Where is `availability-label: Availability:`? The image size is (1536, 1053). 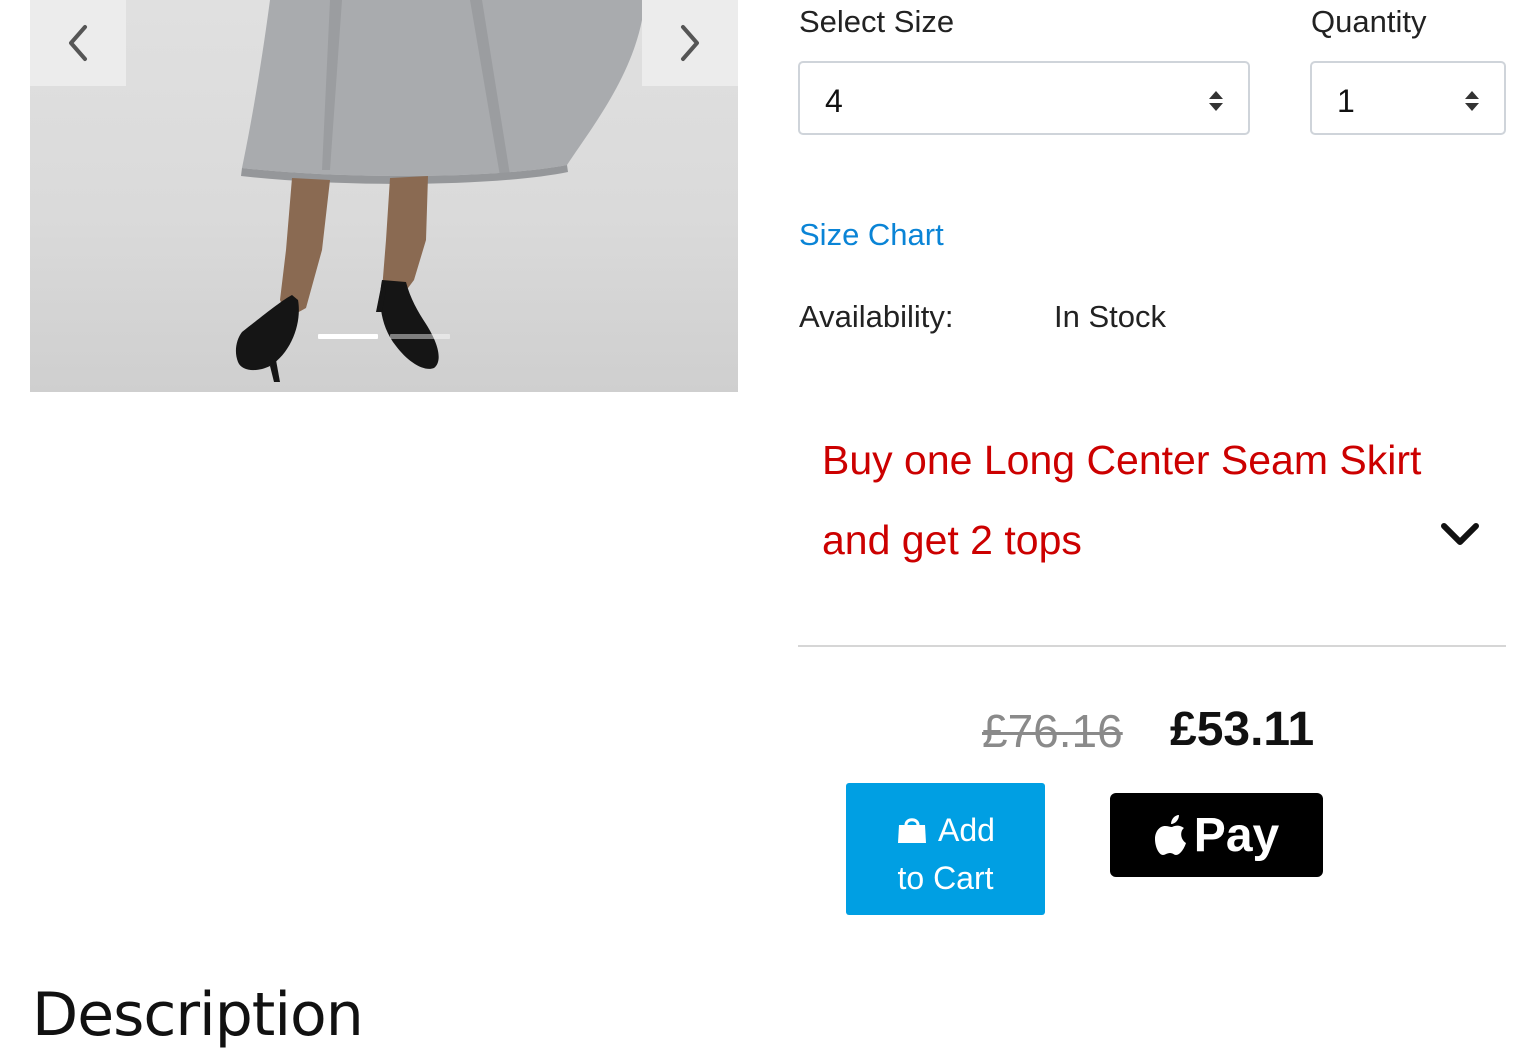
availability-label: Availability: is located at coordinates (876, 316).